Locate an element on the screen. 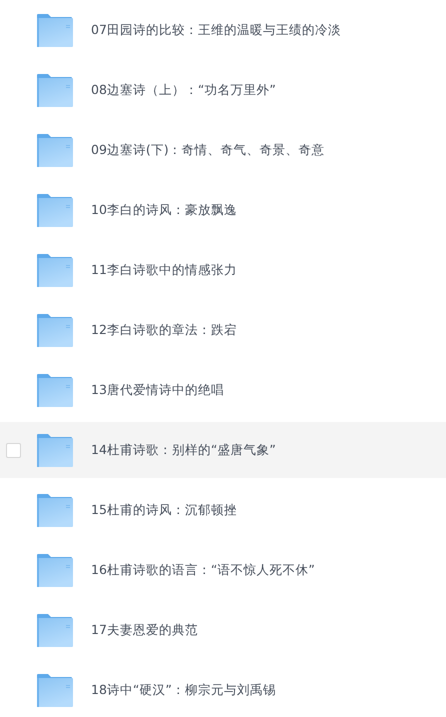 The width and height of the screenshot is (446, 717). folder-name: 12李白诗歌的章法：跌宕 is located at coordinates (164, 330).